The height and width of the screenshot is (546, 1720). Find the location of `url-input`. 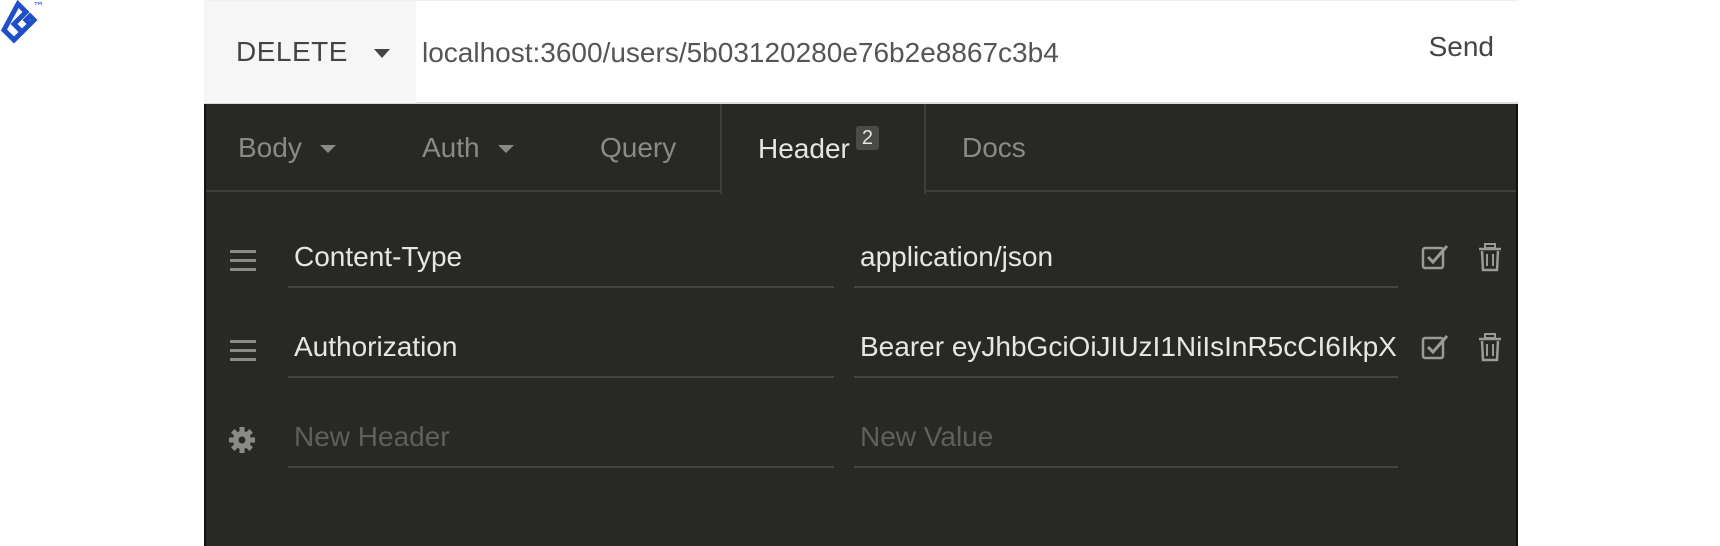

url-input is located at coordinates (912, 53).